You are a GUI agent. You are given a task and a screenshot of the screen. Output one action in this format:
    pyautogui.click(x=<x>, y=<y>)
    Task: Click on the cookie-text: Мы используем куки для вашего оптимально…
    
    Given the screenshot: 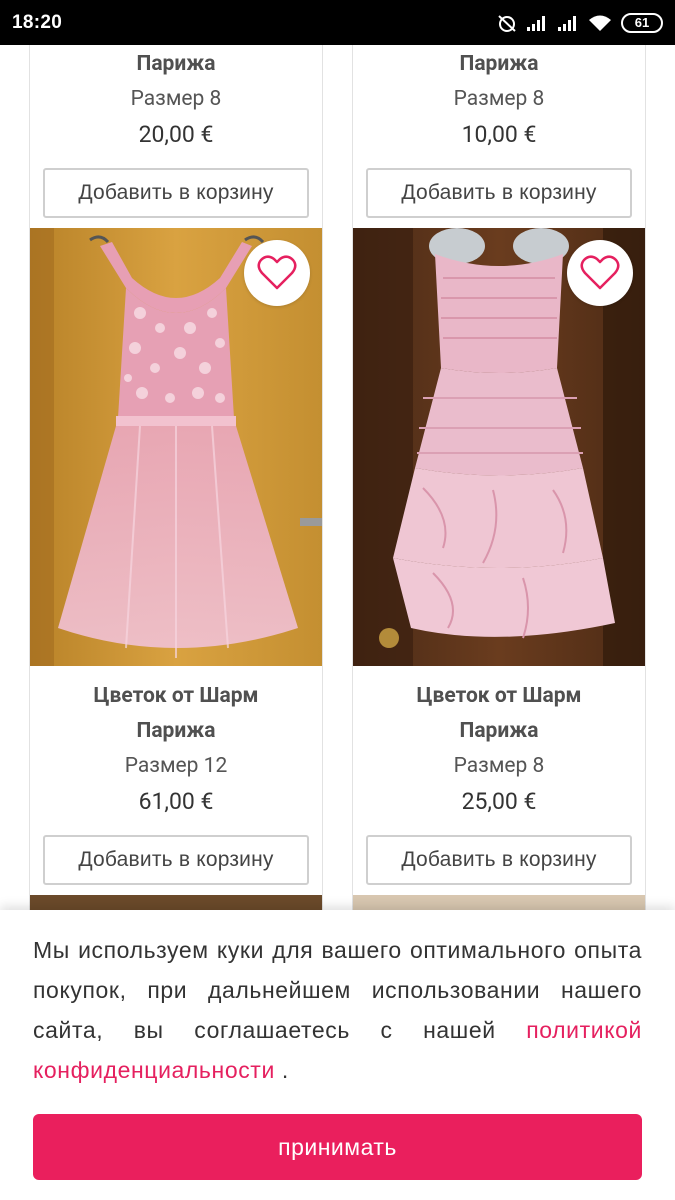 What is the action you would take?
    pyautogui.click(x=337, y=1010)
    